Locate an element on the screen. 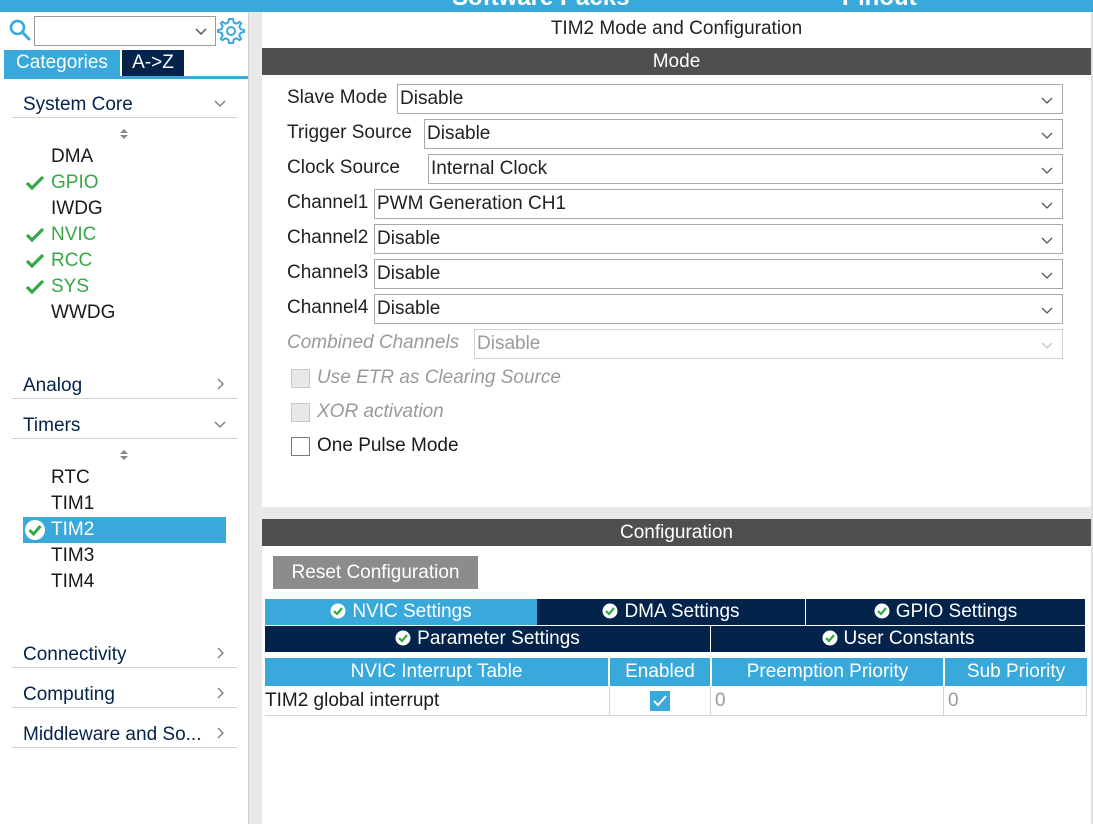  sidebar-item-dma: DMA is located at coordinates (124, 157).